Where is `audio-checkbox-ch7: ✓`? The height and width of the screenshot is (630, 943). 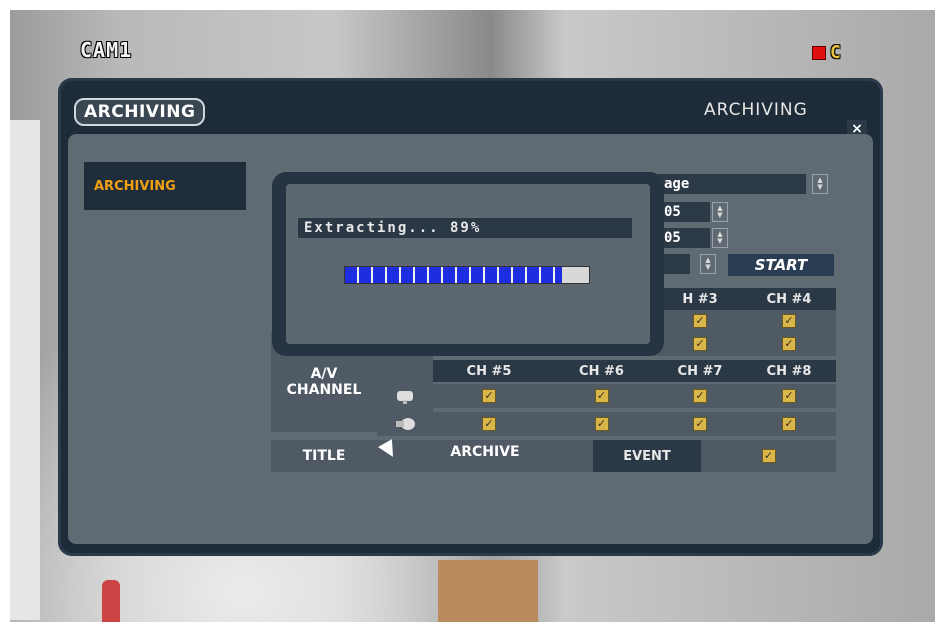 audio-checkbox-ch7: ✓ is located at coordinates (700, 424).